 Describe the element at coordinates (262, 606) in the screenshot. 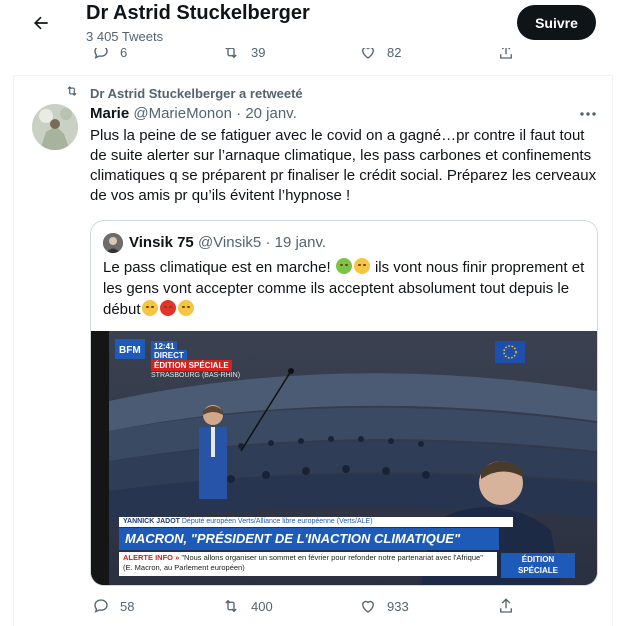

I see `retweet-count: 400` at that location.